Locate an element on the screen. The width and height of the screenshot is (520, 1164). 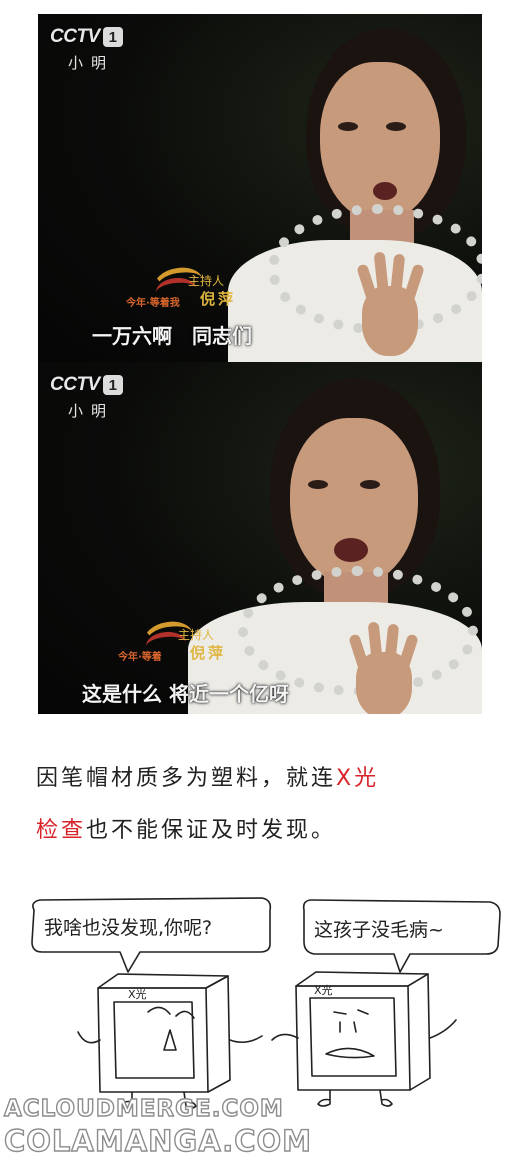
watermark-acloudmerge: ACLOUDMERGE.COM is located at coordinates (143, 1108).